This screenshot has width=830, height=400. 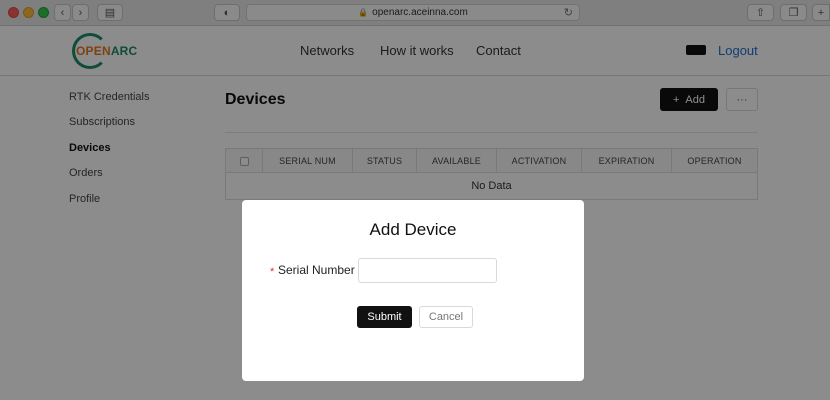 I want to click on serial-number-input, so click(x=427, y=270).